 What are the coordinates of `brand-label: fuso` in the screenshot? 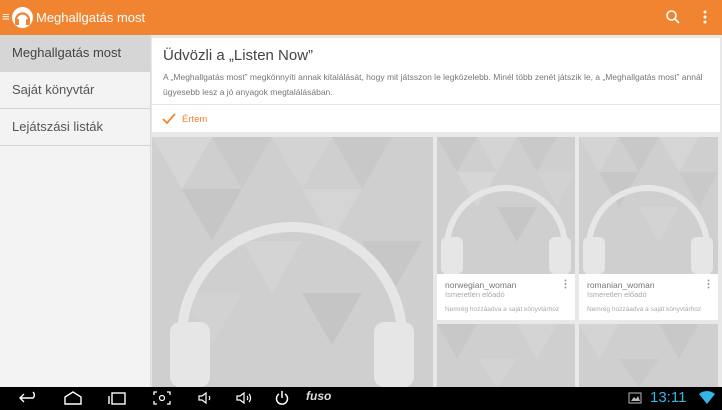 It's located at (319, 396).